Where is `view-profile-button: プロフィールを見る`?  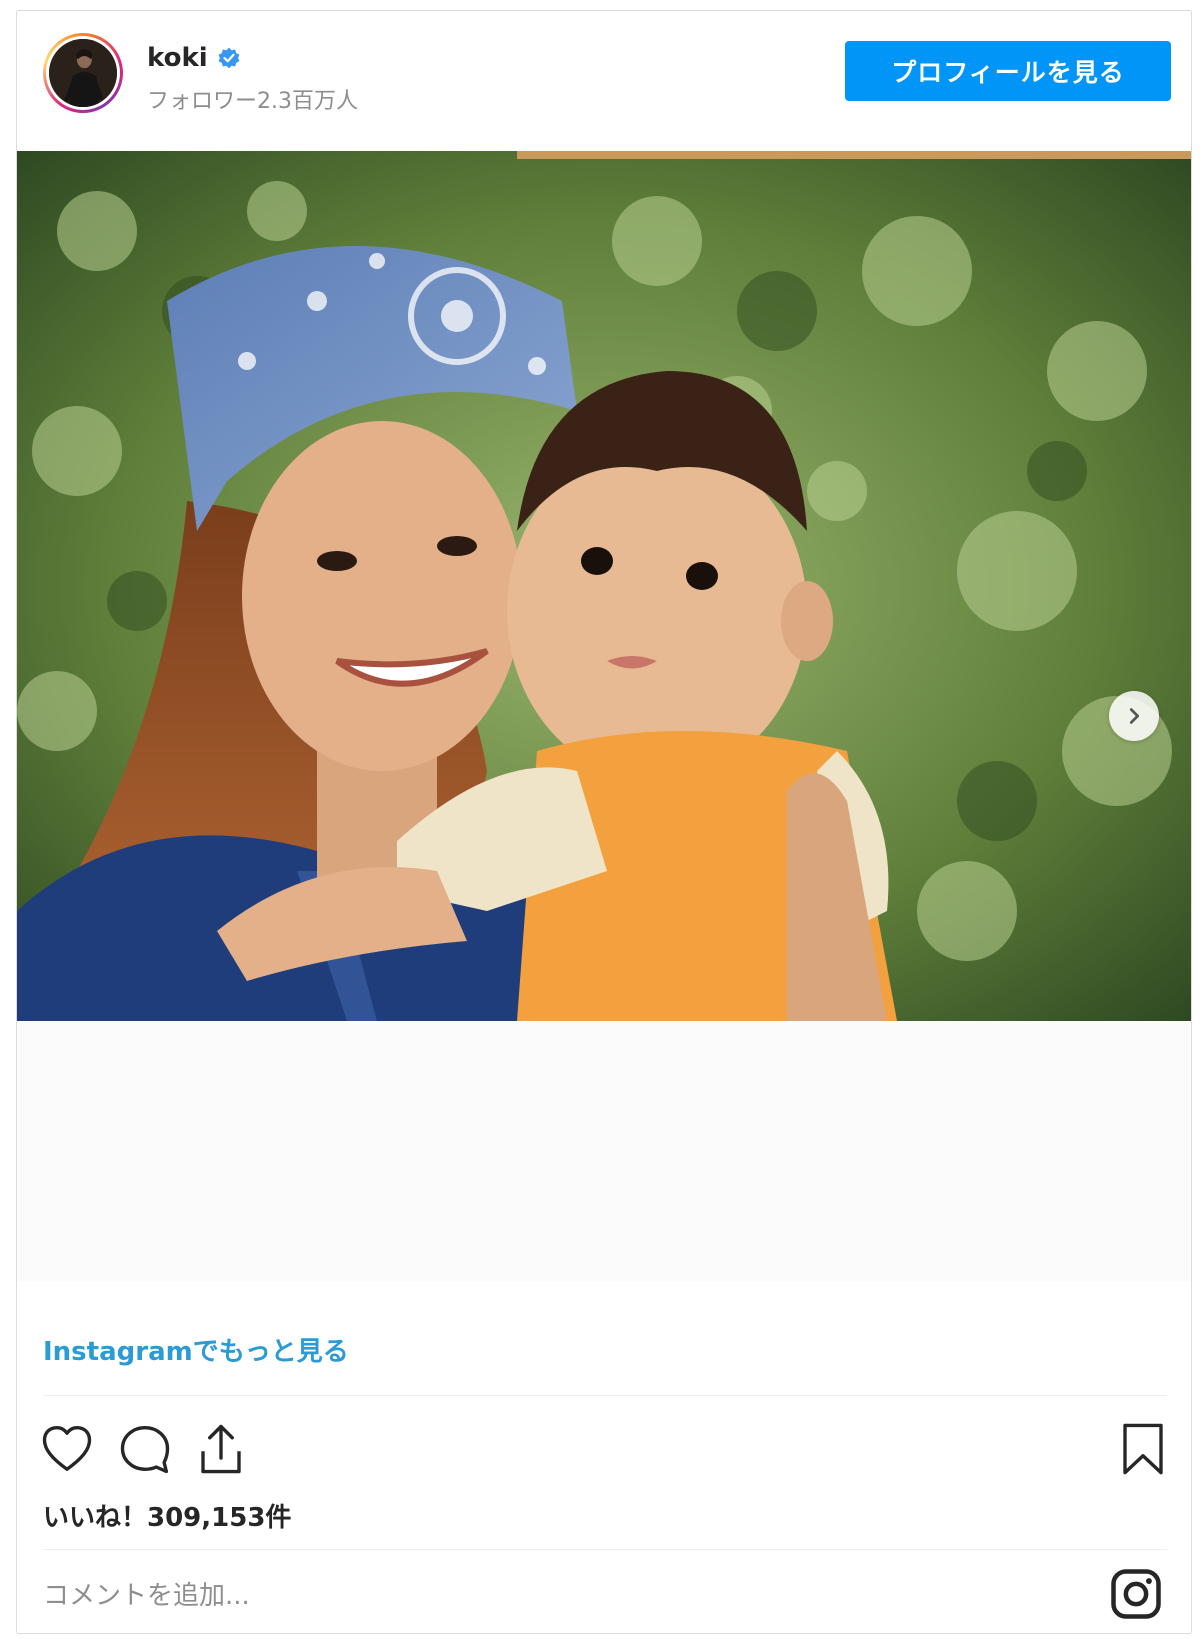 view-profile-button: プロフィールを見る is located at coordinates (1008, 71).